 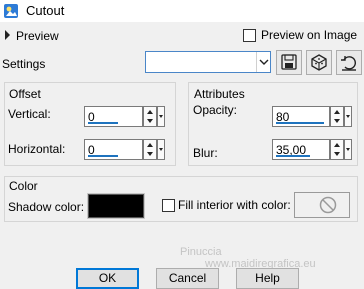 What do you see at coordinates (37, 149) in the screenshot?
I see `horizontal-label: Horizontal:` at bounding box center [37, 149].